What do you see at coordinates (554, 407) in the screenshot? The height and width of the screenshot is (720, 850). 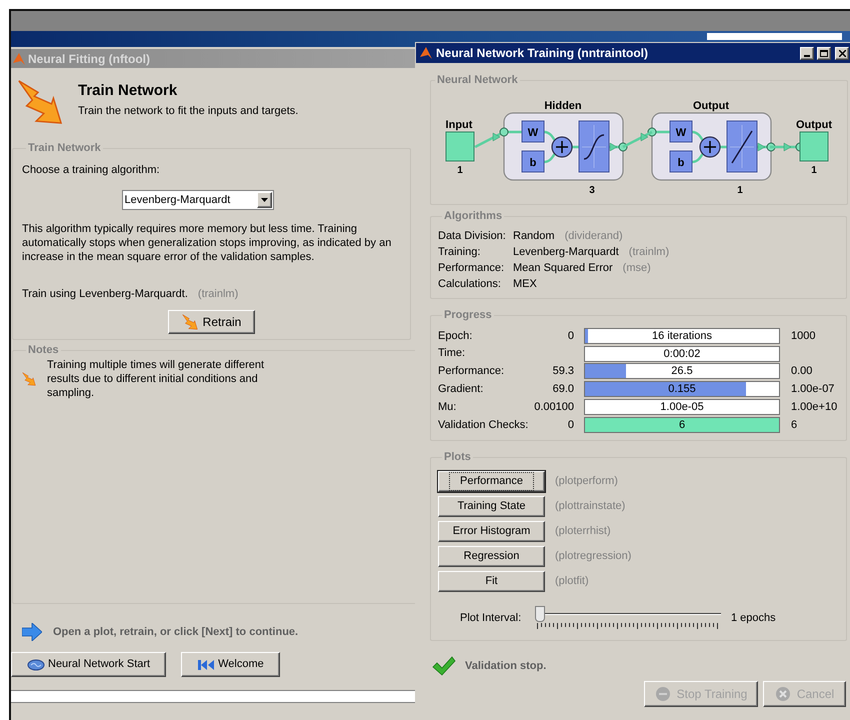 I see `progress-min: 0.00100` at bounding box center [554, 407].